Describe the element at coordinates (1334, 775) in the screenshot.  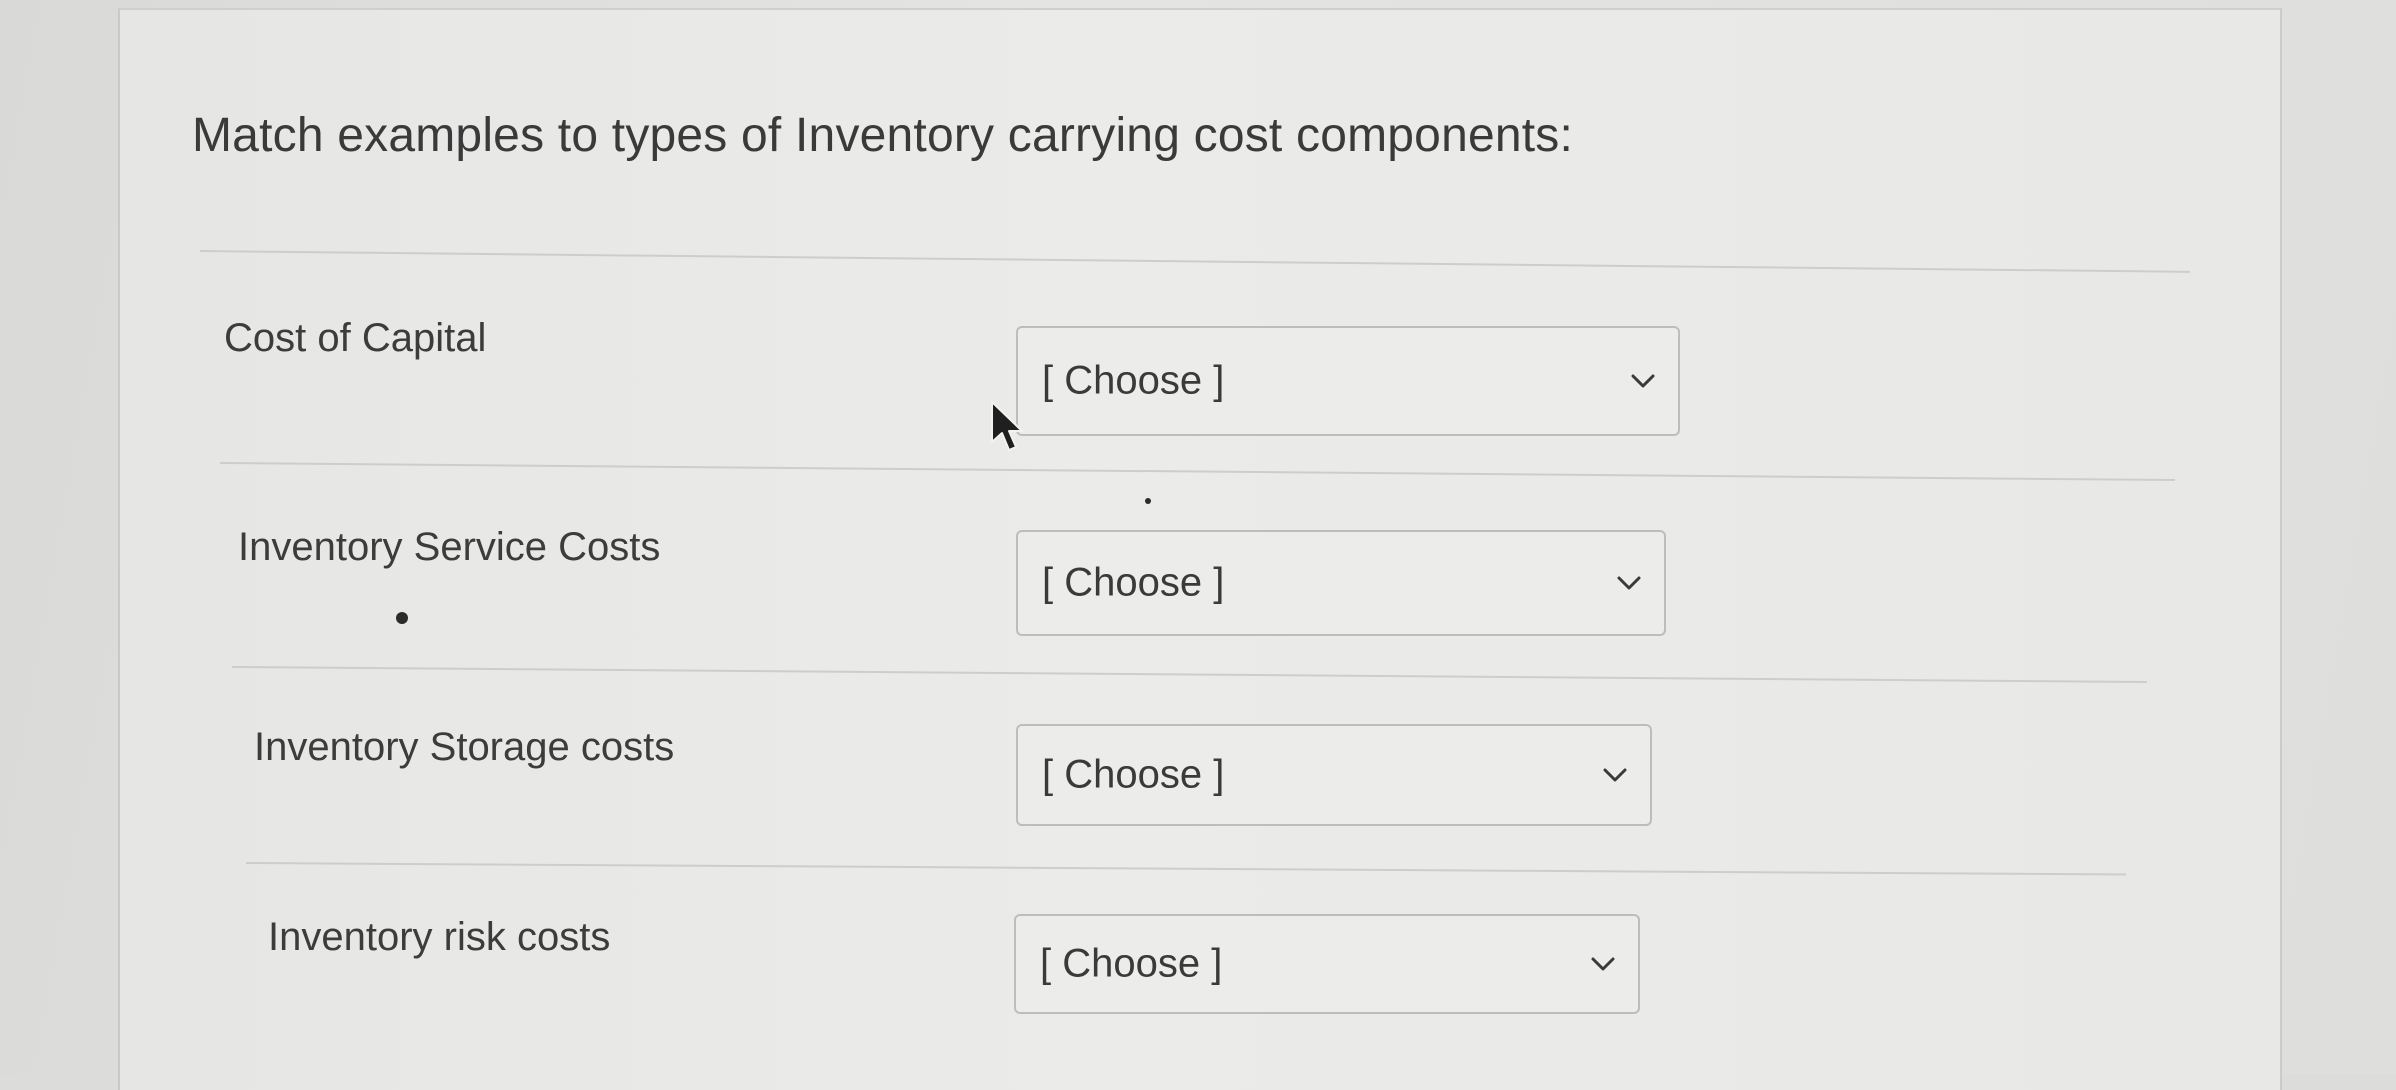
I see `match-select-inventory-storage-costs: [ Choose ]` at that location.